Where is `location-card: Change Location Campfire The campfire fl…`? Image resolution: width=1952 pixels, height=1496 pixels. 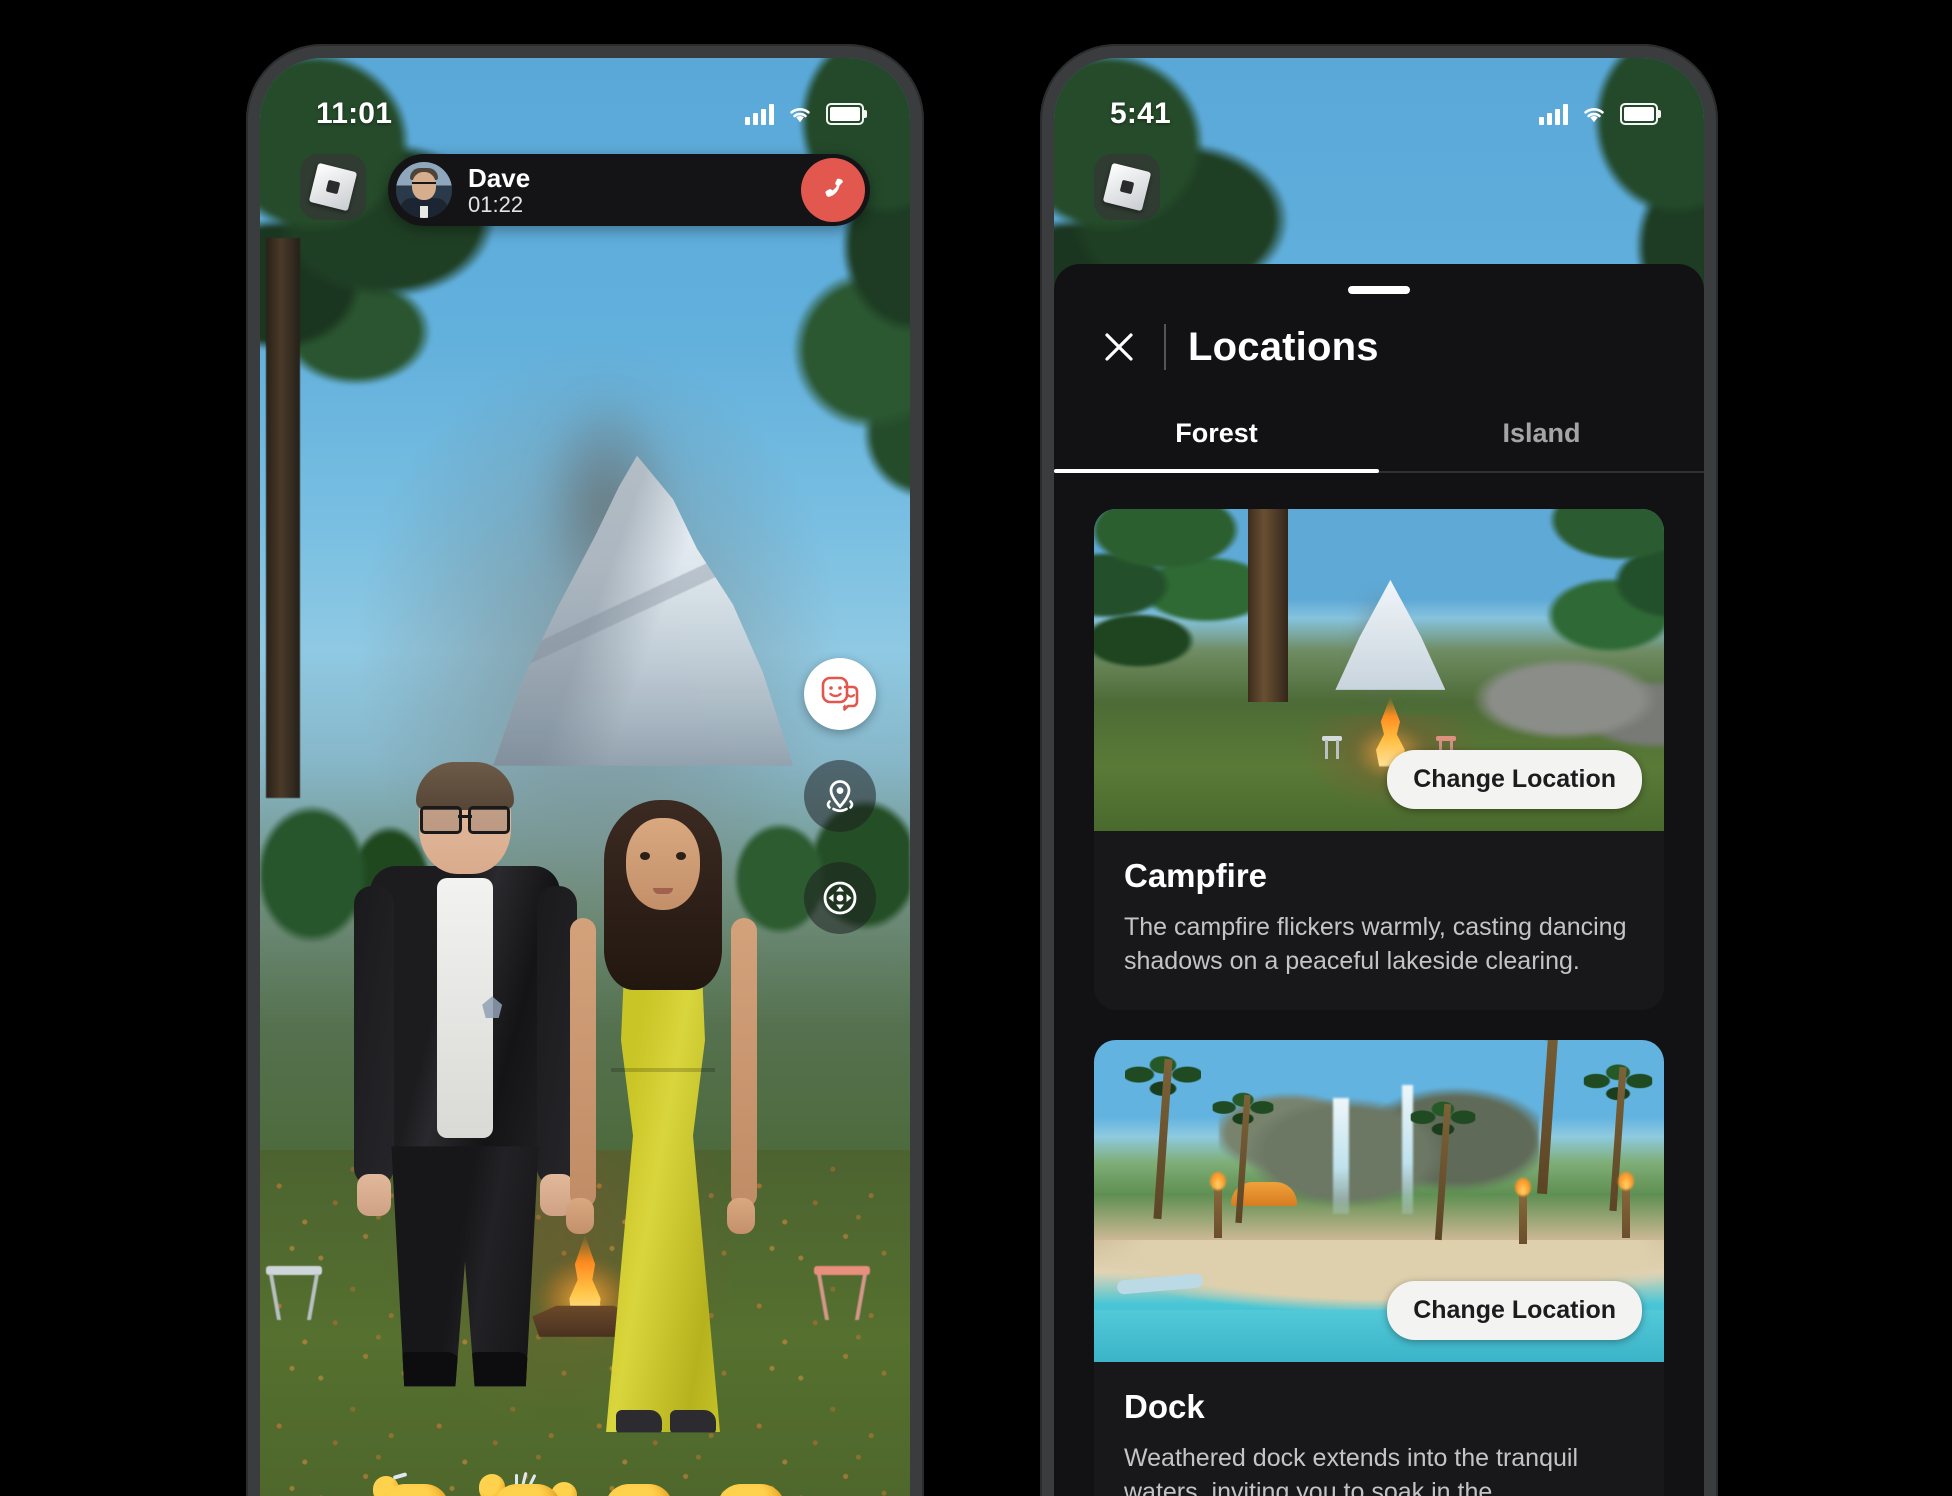
location-card: Change Location Campfire The campfire fl… is located at coordinates (1379, 759).